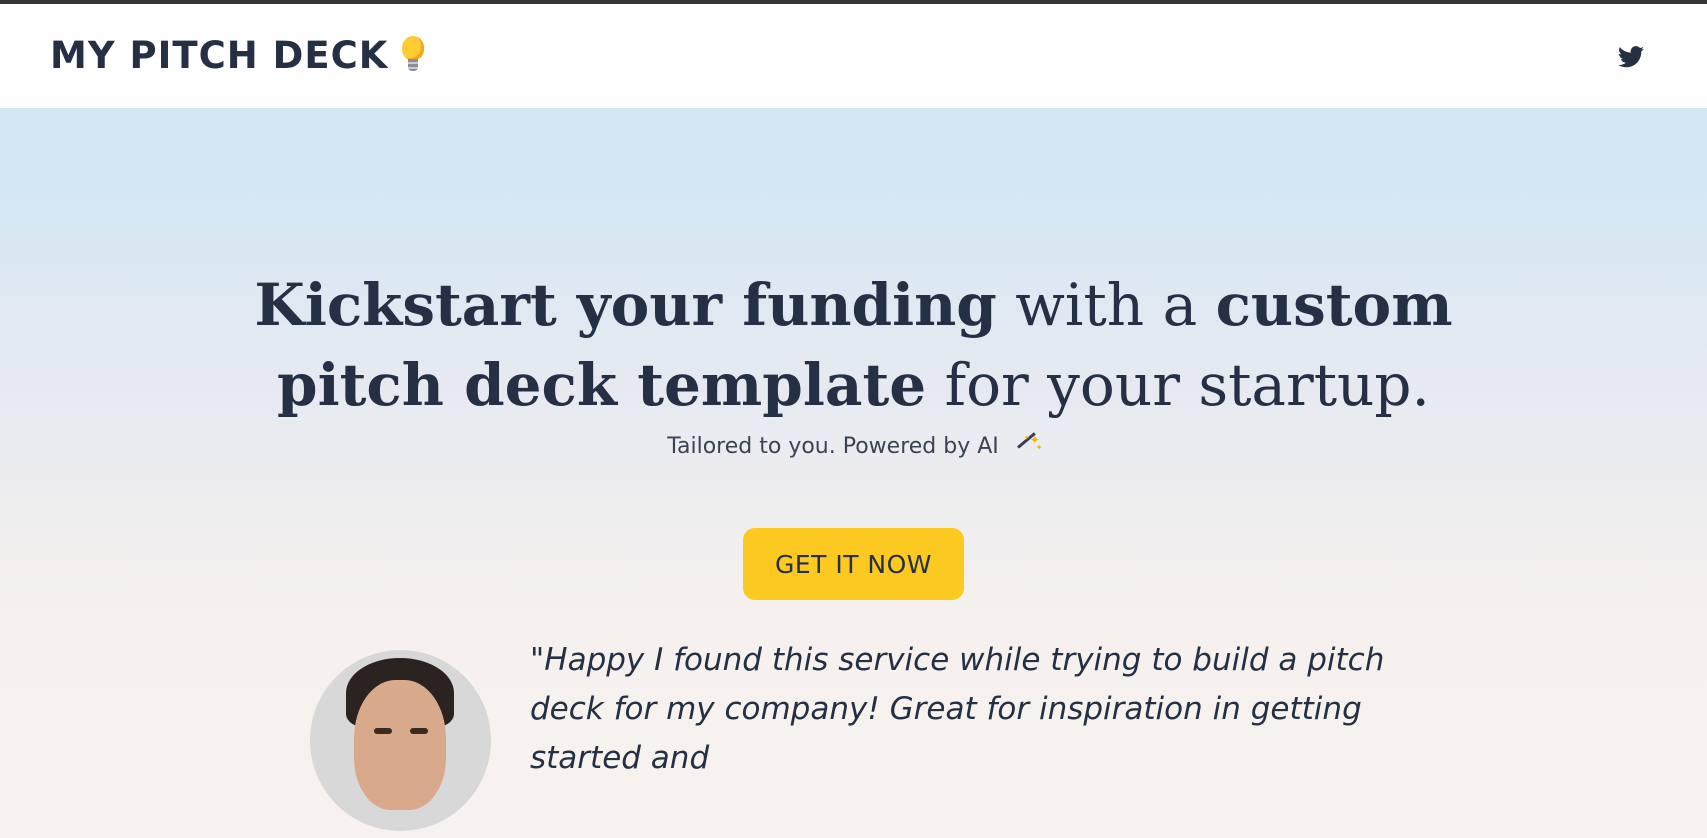  Describe the element at coordinates (853, 564) in the screenshot. I see `get-it-now-button: GET IT NOW` at that location.